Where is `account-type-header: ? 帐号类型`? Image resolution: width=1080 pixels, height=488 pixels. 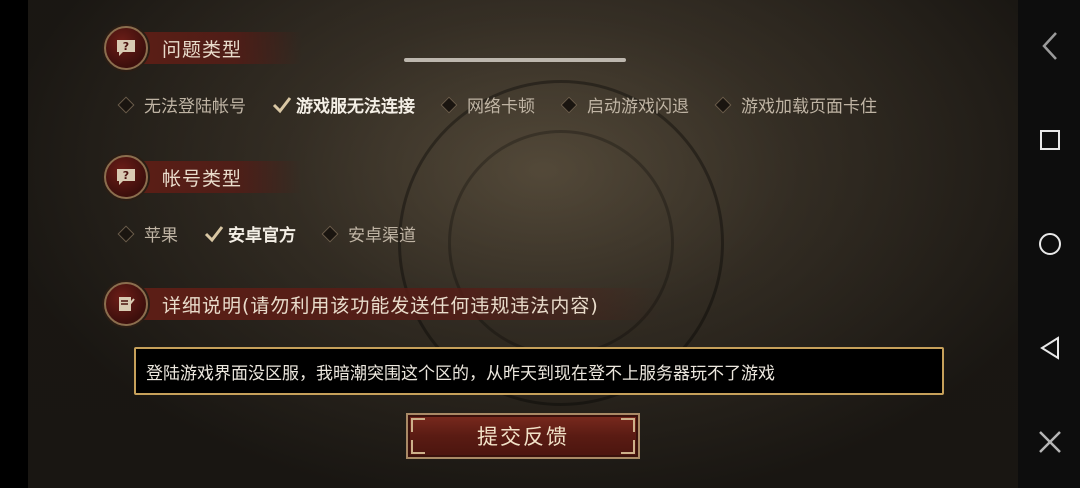
account-type-header: ? 帐号类型 is located at coordinates (203, 177).